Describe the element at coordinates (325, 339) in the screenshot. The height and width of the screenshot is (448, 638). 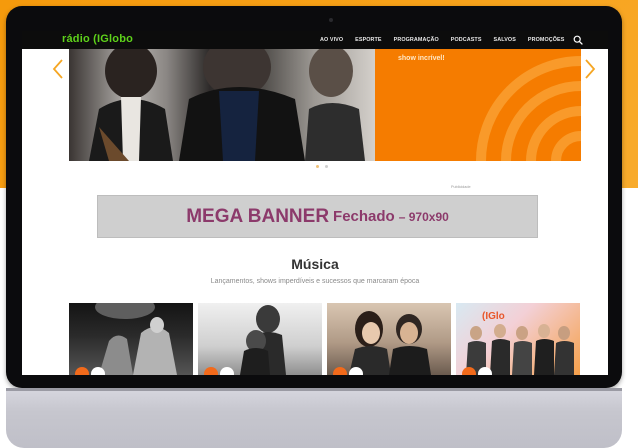
I see `music-cards-row: (IGlo` at that location.